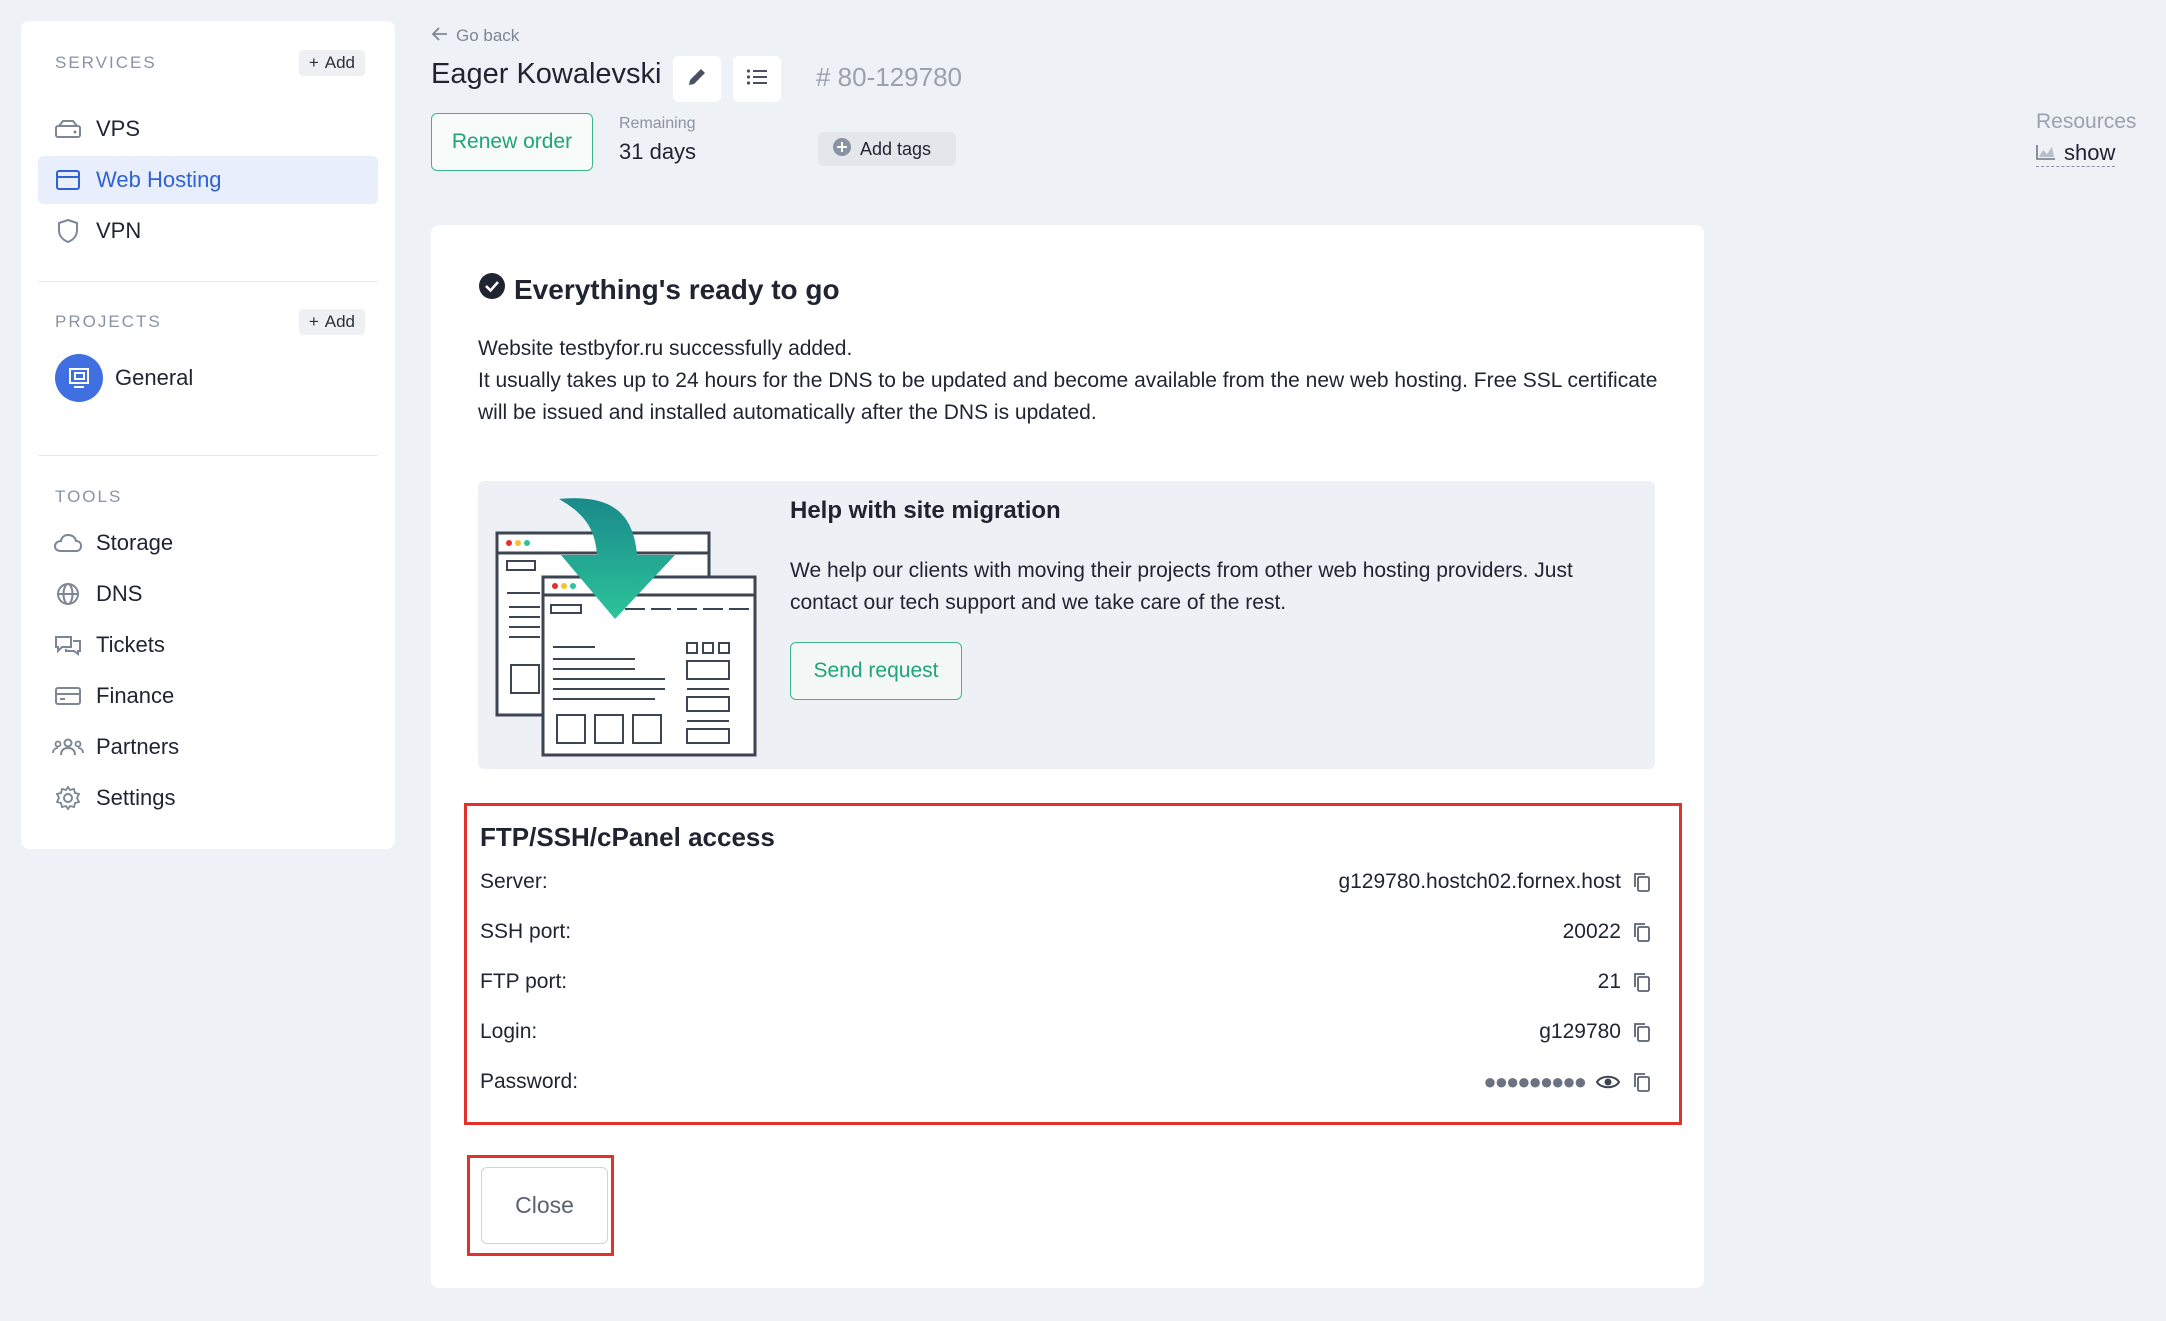 The width and height of the screenshot is (2166, 1321). What do you see at coordinates (546, 74) in the screenshot?
I see `page-title: Eager Kowalevski` at bounding box center [546, 74].